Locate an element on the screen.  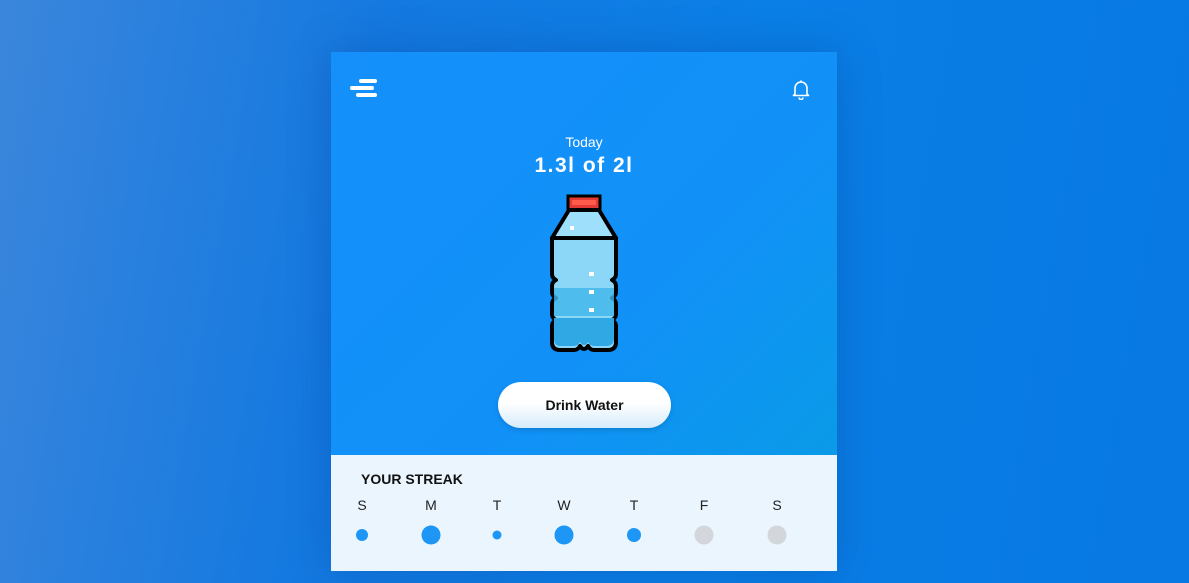
streak-day-label: W is located at coordinates (564, 505).